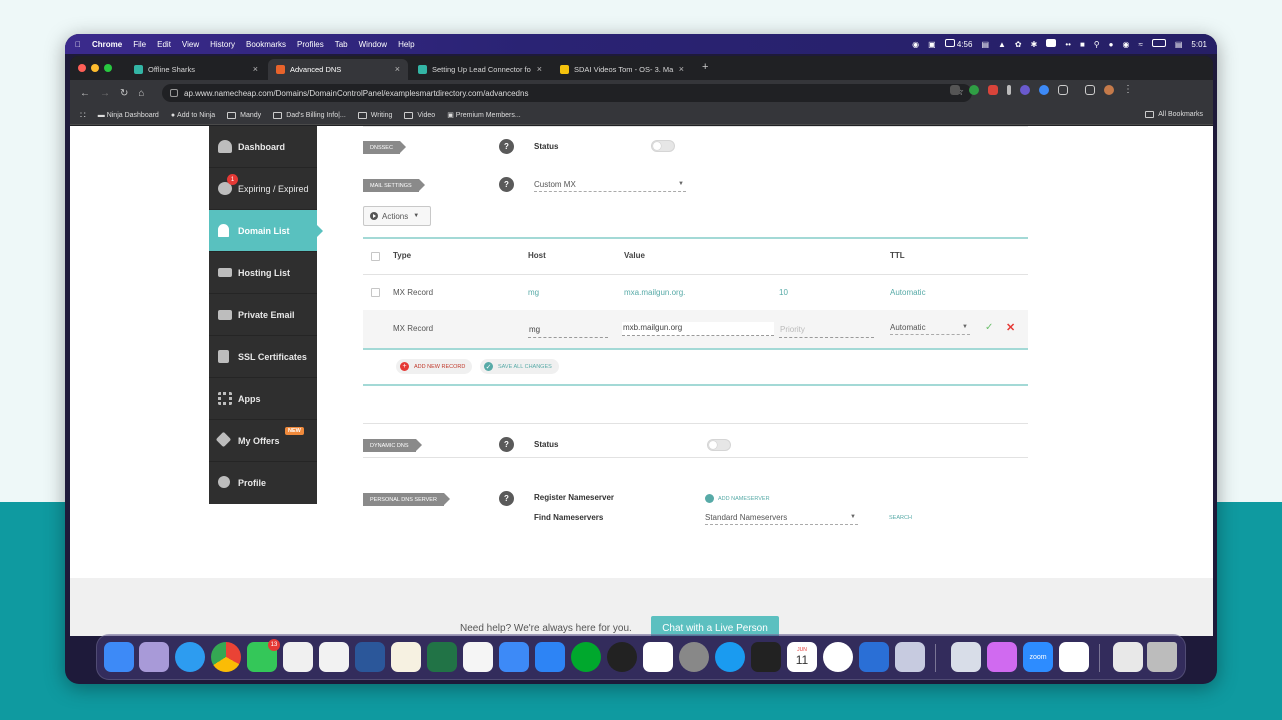 Image resolution: width=1282 pixels, height=720 pixels. I want to click on menubar-clock: 5:01, so click(1199, 44).